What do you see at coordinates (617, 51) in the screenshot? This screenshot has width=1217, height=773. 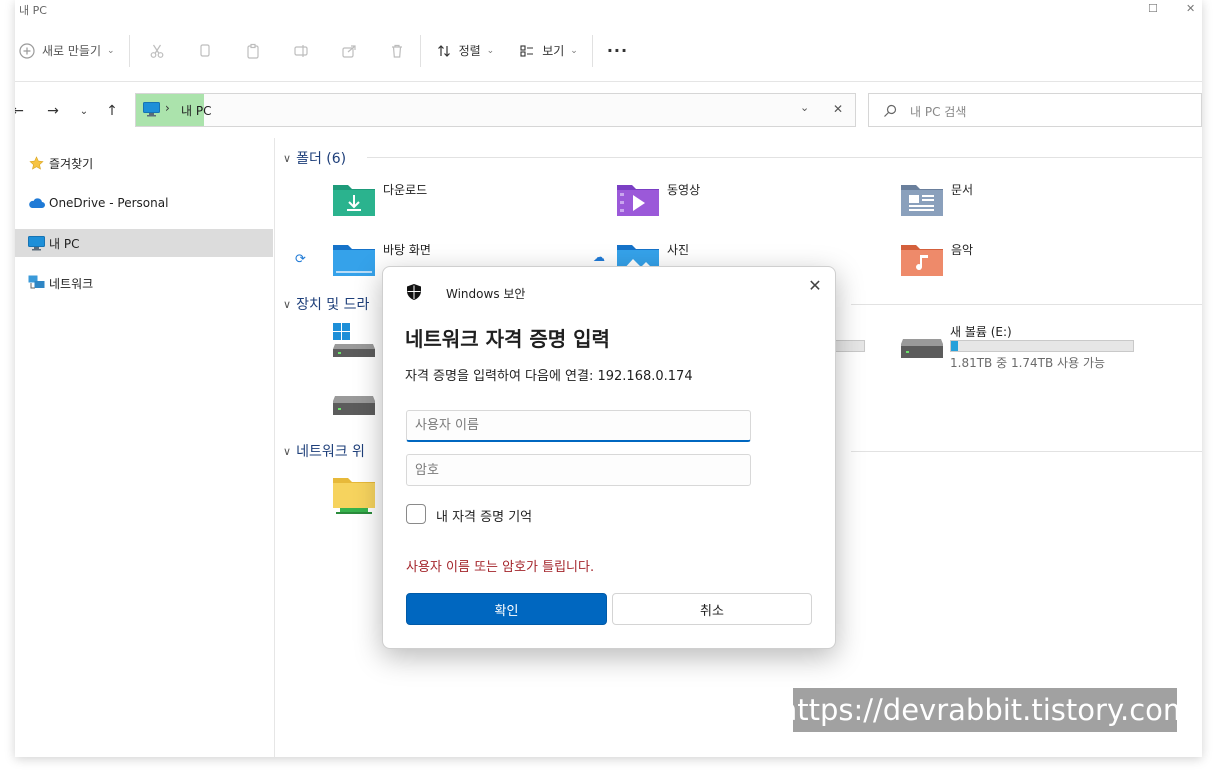 I see `more-options-button: ···` at bounding box center [617, 51].